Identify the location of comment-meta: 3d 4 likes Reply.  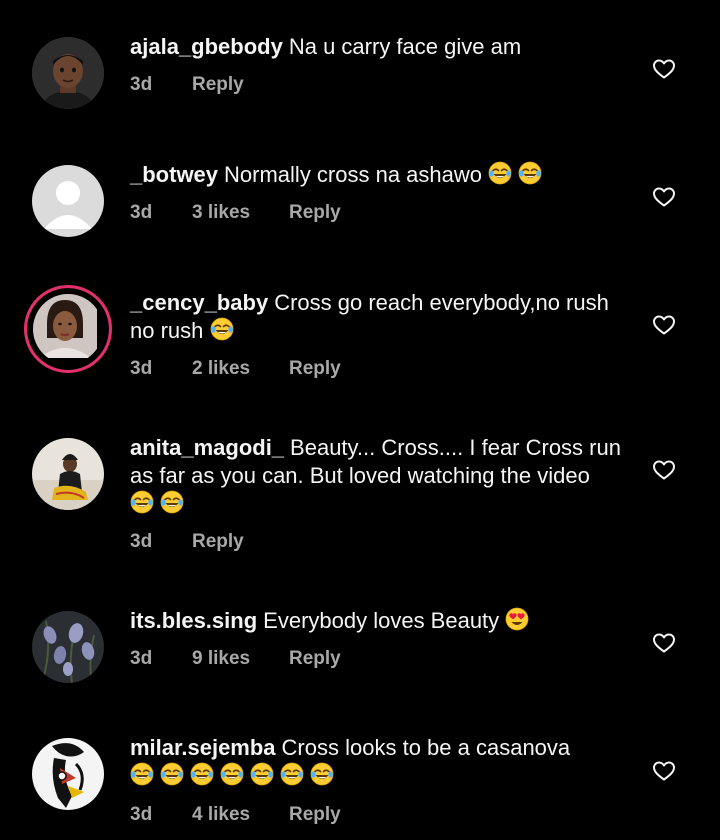
(235, 815).